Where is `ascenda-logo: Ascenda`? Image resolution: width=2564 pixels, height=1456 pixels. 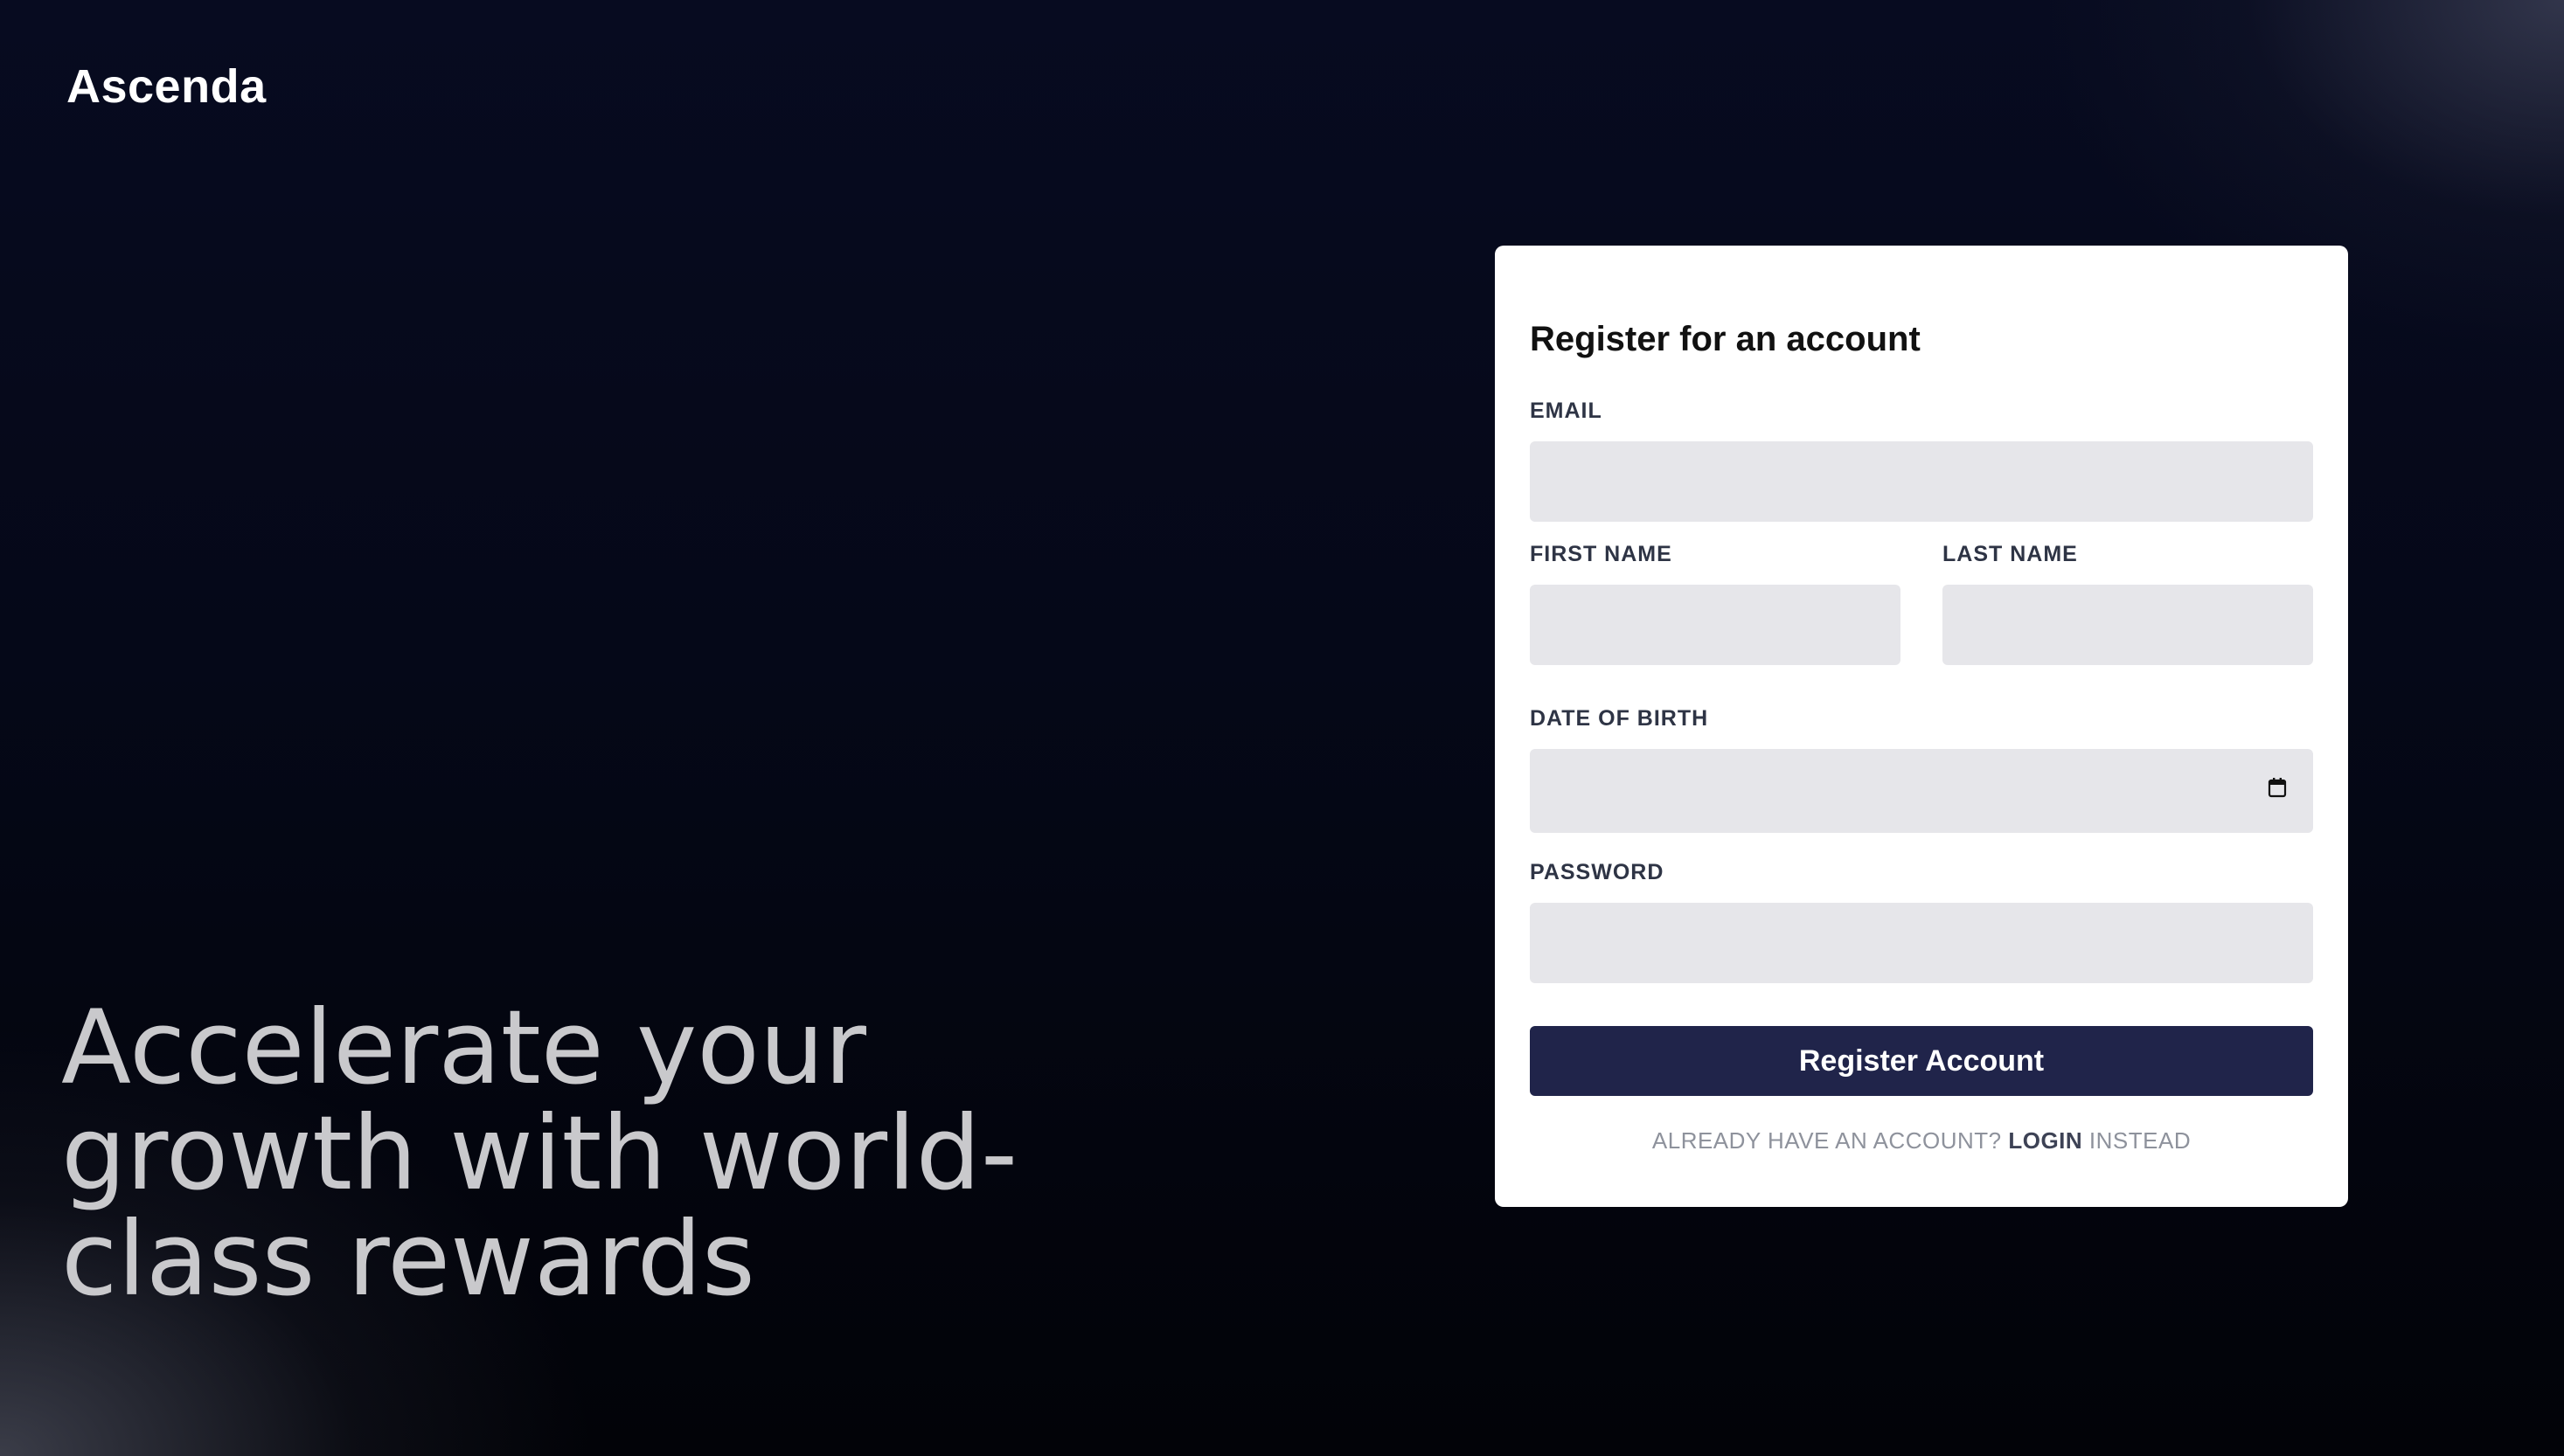 ascenda-logo: Ascenda is located at coordinates (166, 86).